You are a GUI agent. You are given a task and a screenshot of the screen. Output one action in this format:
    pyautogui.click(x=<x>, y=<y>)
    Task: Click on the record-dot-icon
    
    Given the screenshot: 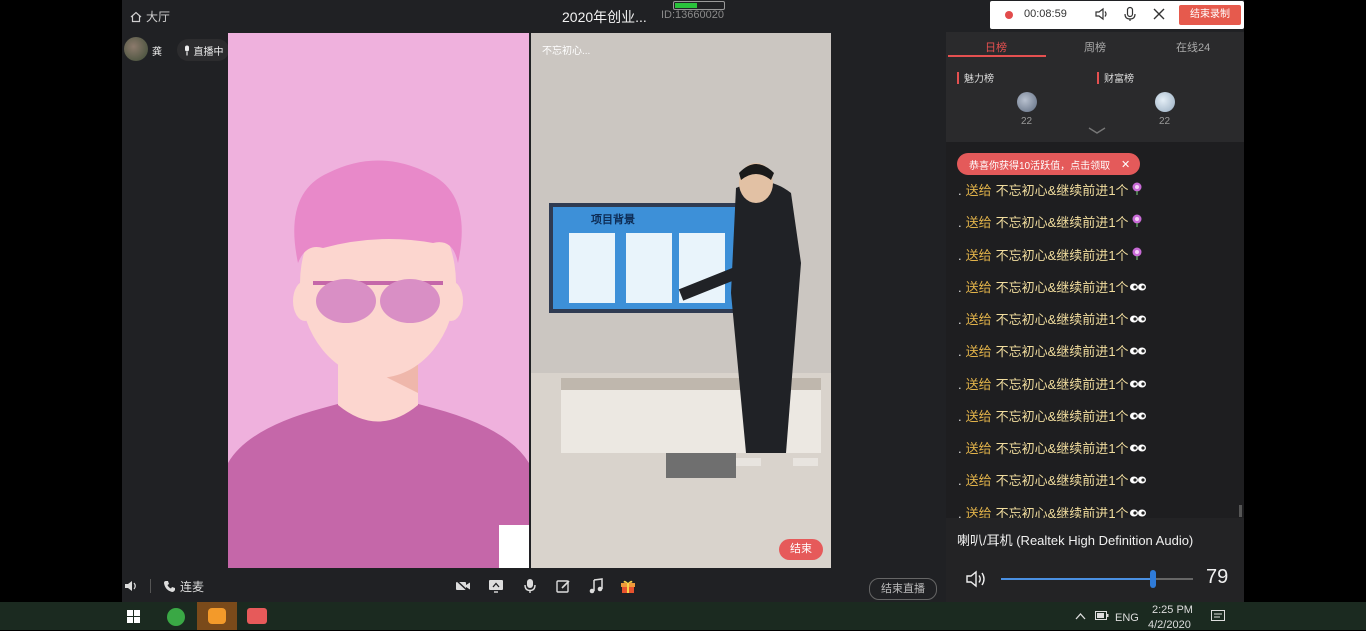 What is the action you would take?
    pyautogui.click(x=1009, y=15)
    